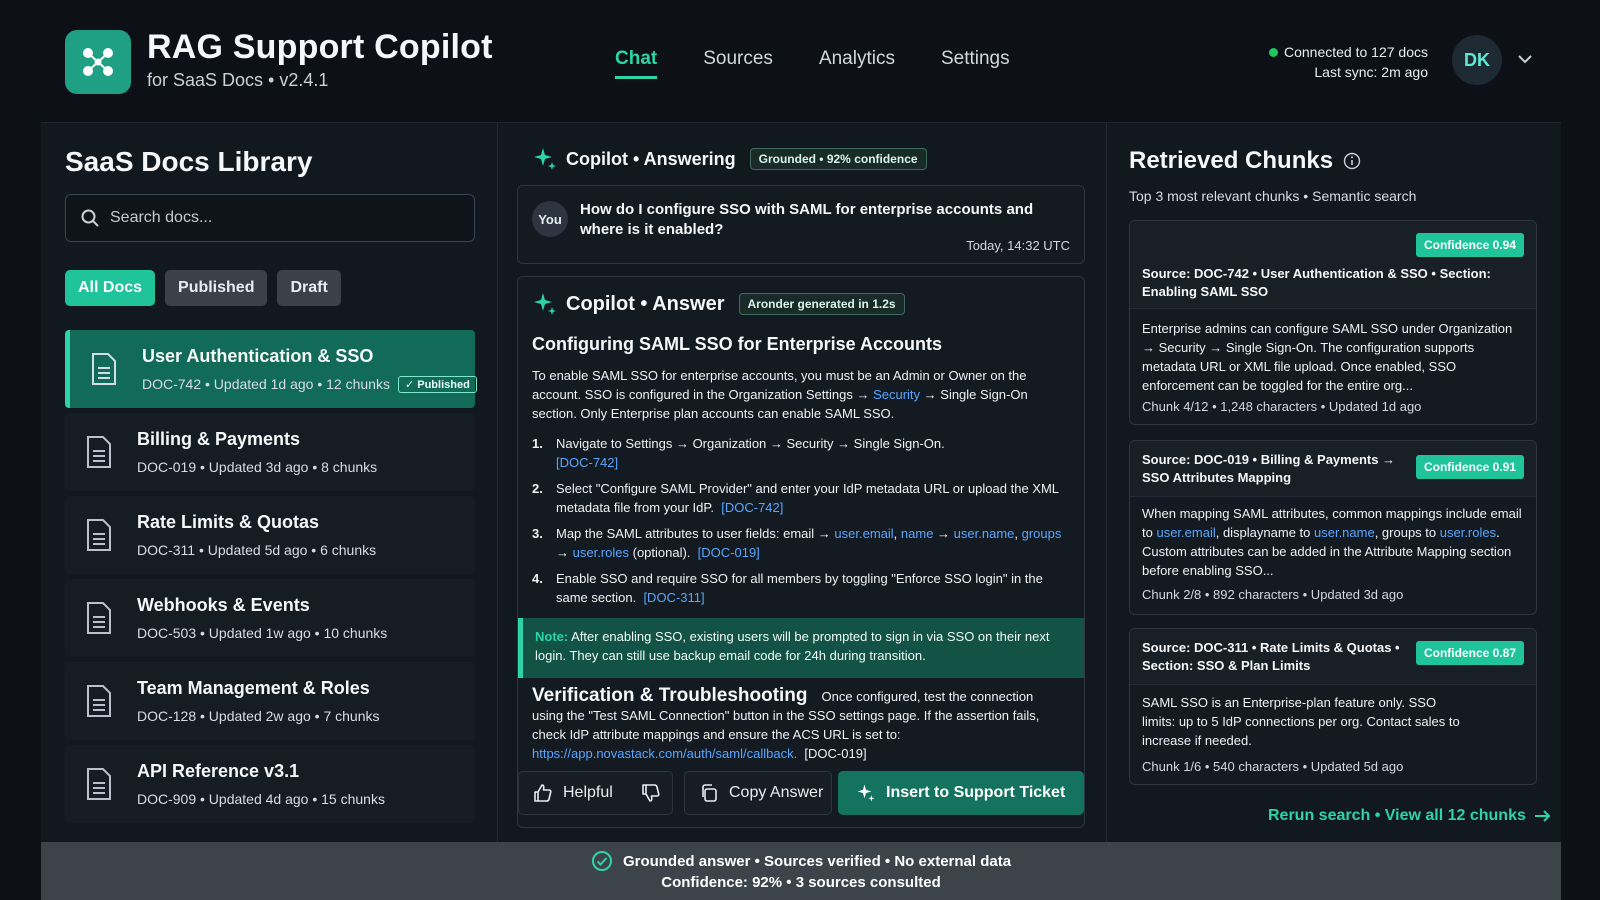 The width and height of the screenshot is (1600, 900). What do you see at coordinates (1348, 62) in the screenshot?
I see `connection-status: Connected to 127 docs Last sync: 2m ago` at bounding box center [1348, 62].